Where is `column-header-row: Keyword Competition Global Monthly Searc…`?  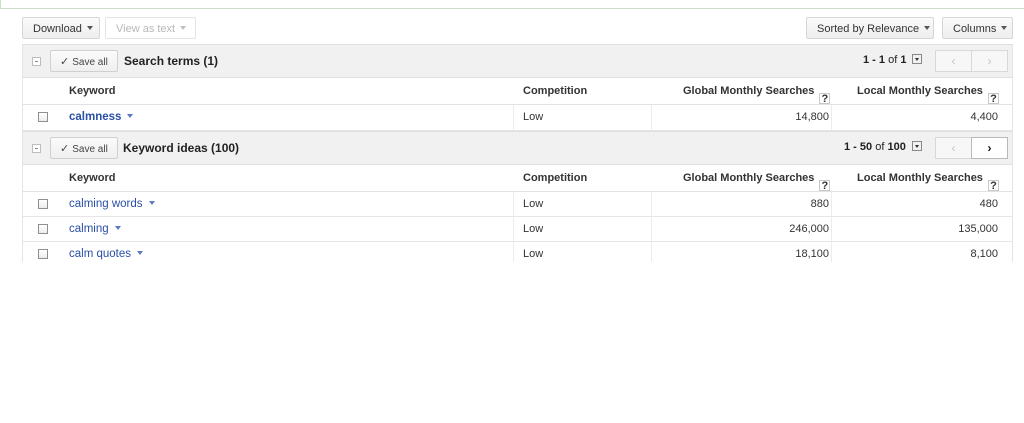 column-header-row: Keyword Competition Global Monthly Searc… is located at coordinates (517, 178).